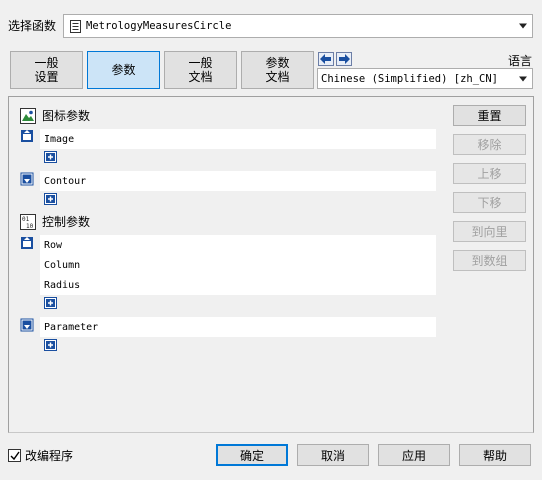 The height and width of the screenshot is (480, 542). What do you see at coordinates (298, 26) in the screenshot?
I see `function-select: MetrologyMeasuresCircle` at bounding box center [298, 26].